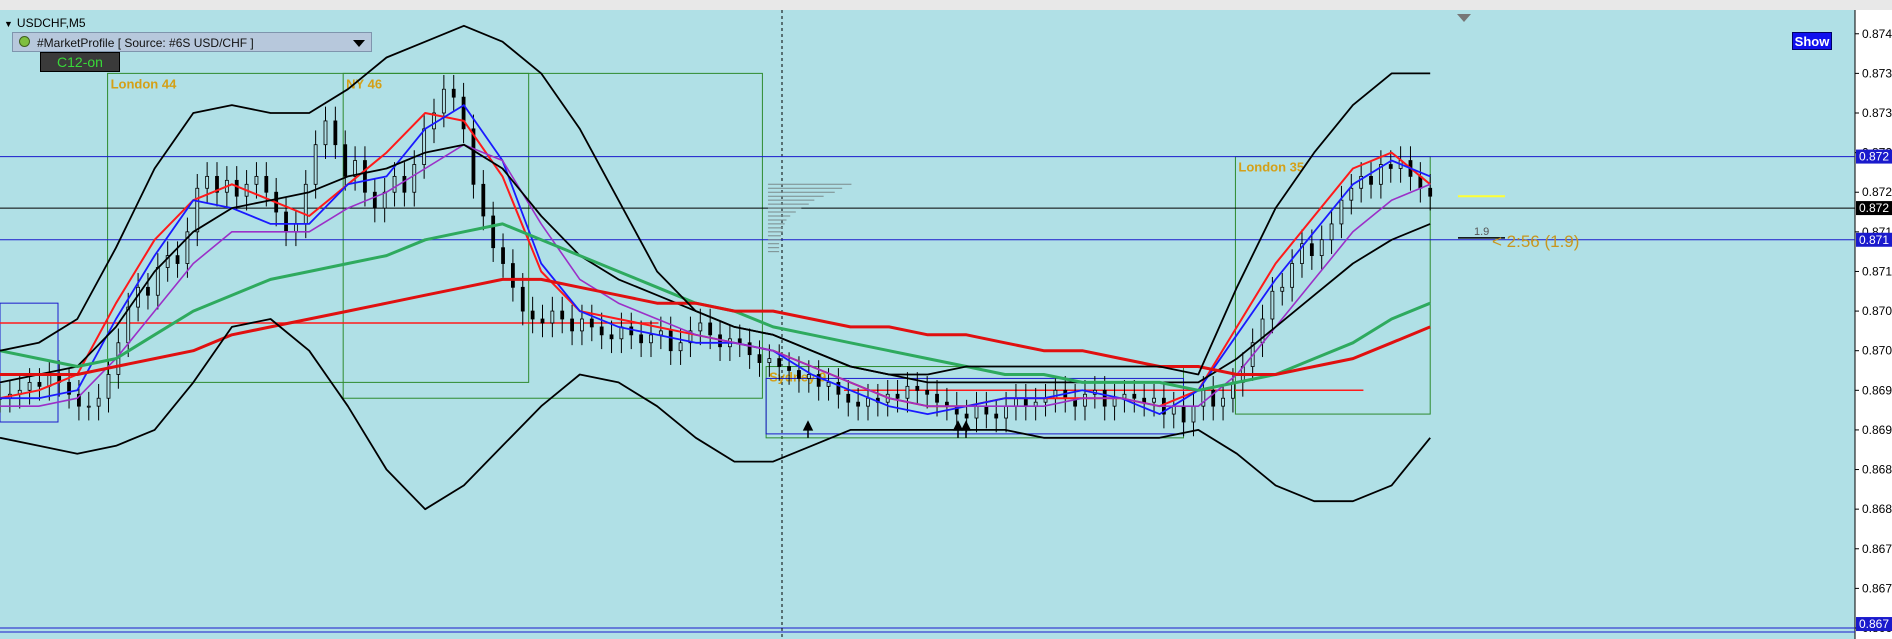 The width and height of the screenshot is (1892, 639). I want to click on y-tick-label: 0.874, so click(1877, 34).